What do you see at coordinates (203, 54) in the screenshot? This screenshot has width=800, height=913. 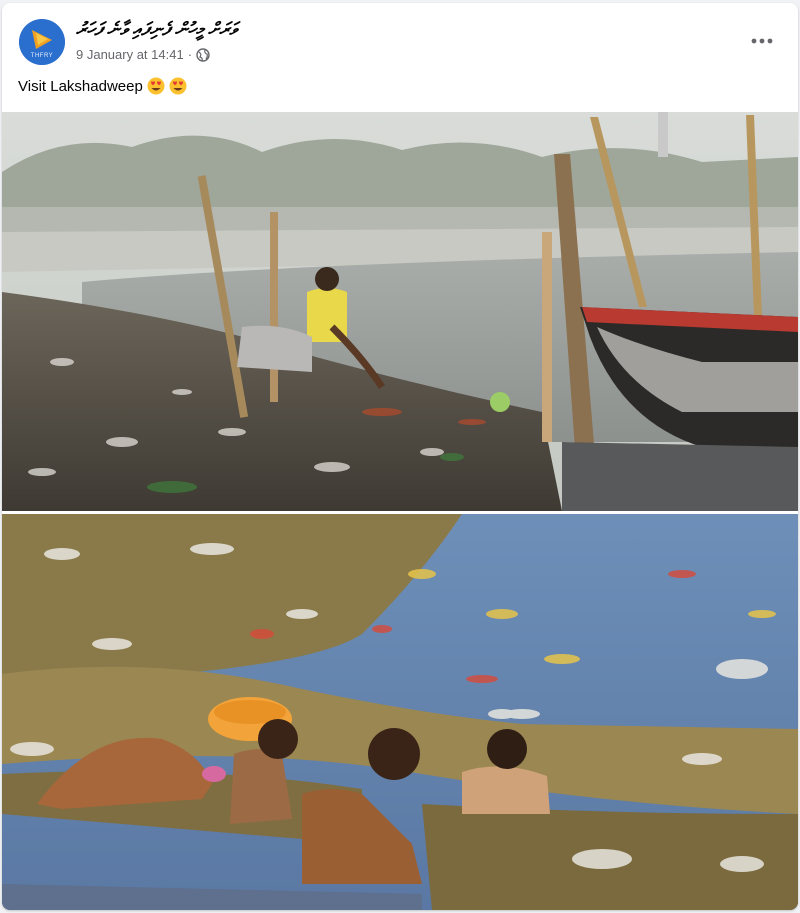 I see `globe-icon` at bounding box center [203, 54].